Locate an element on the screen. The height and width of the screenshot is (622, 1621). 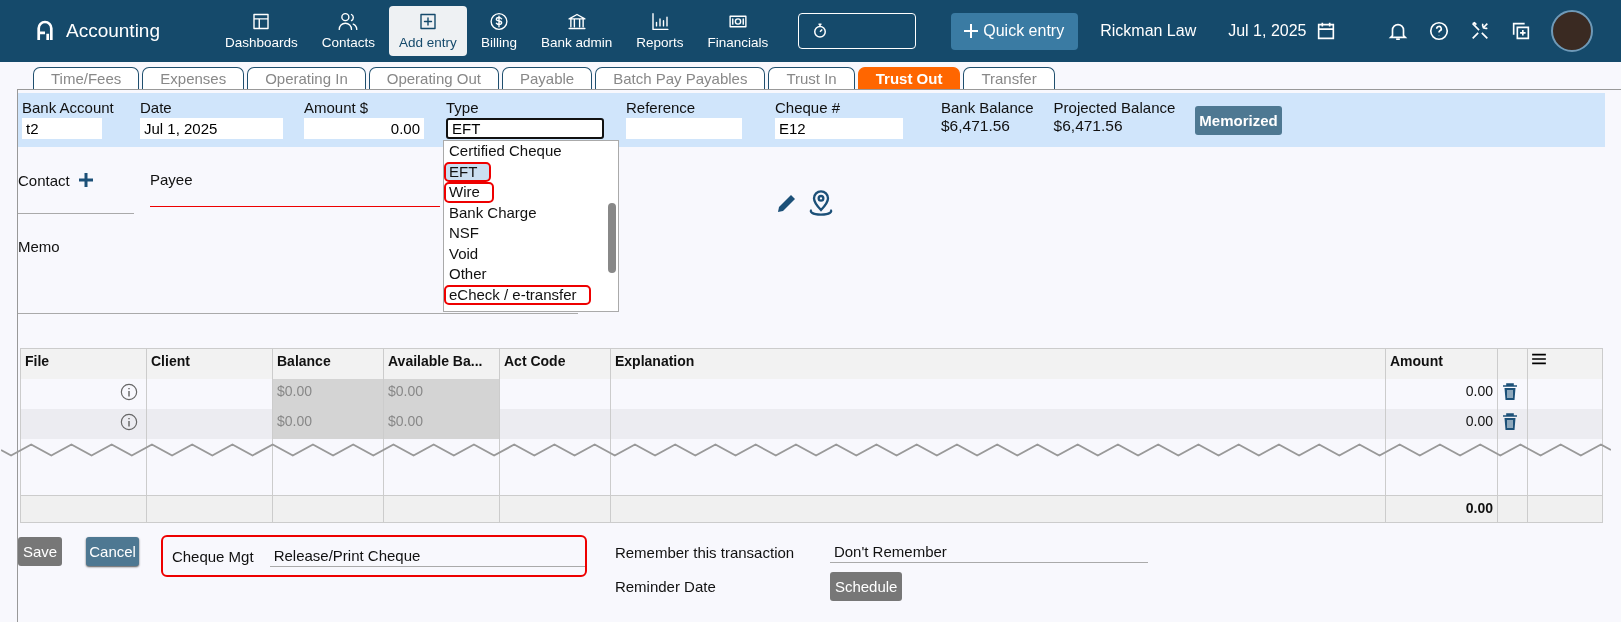
contact-label: Contact is located at coordinates (44, 180).